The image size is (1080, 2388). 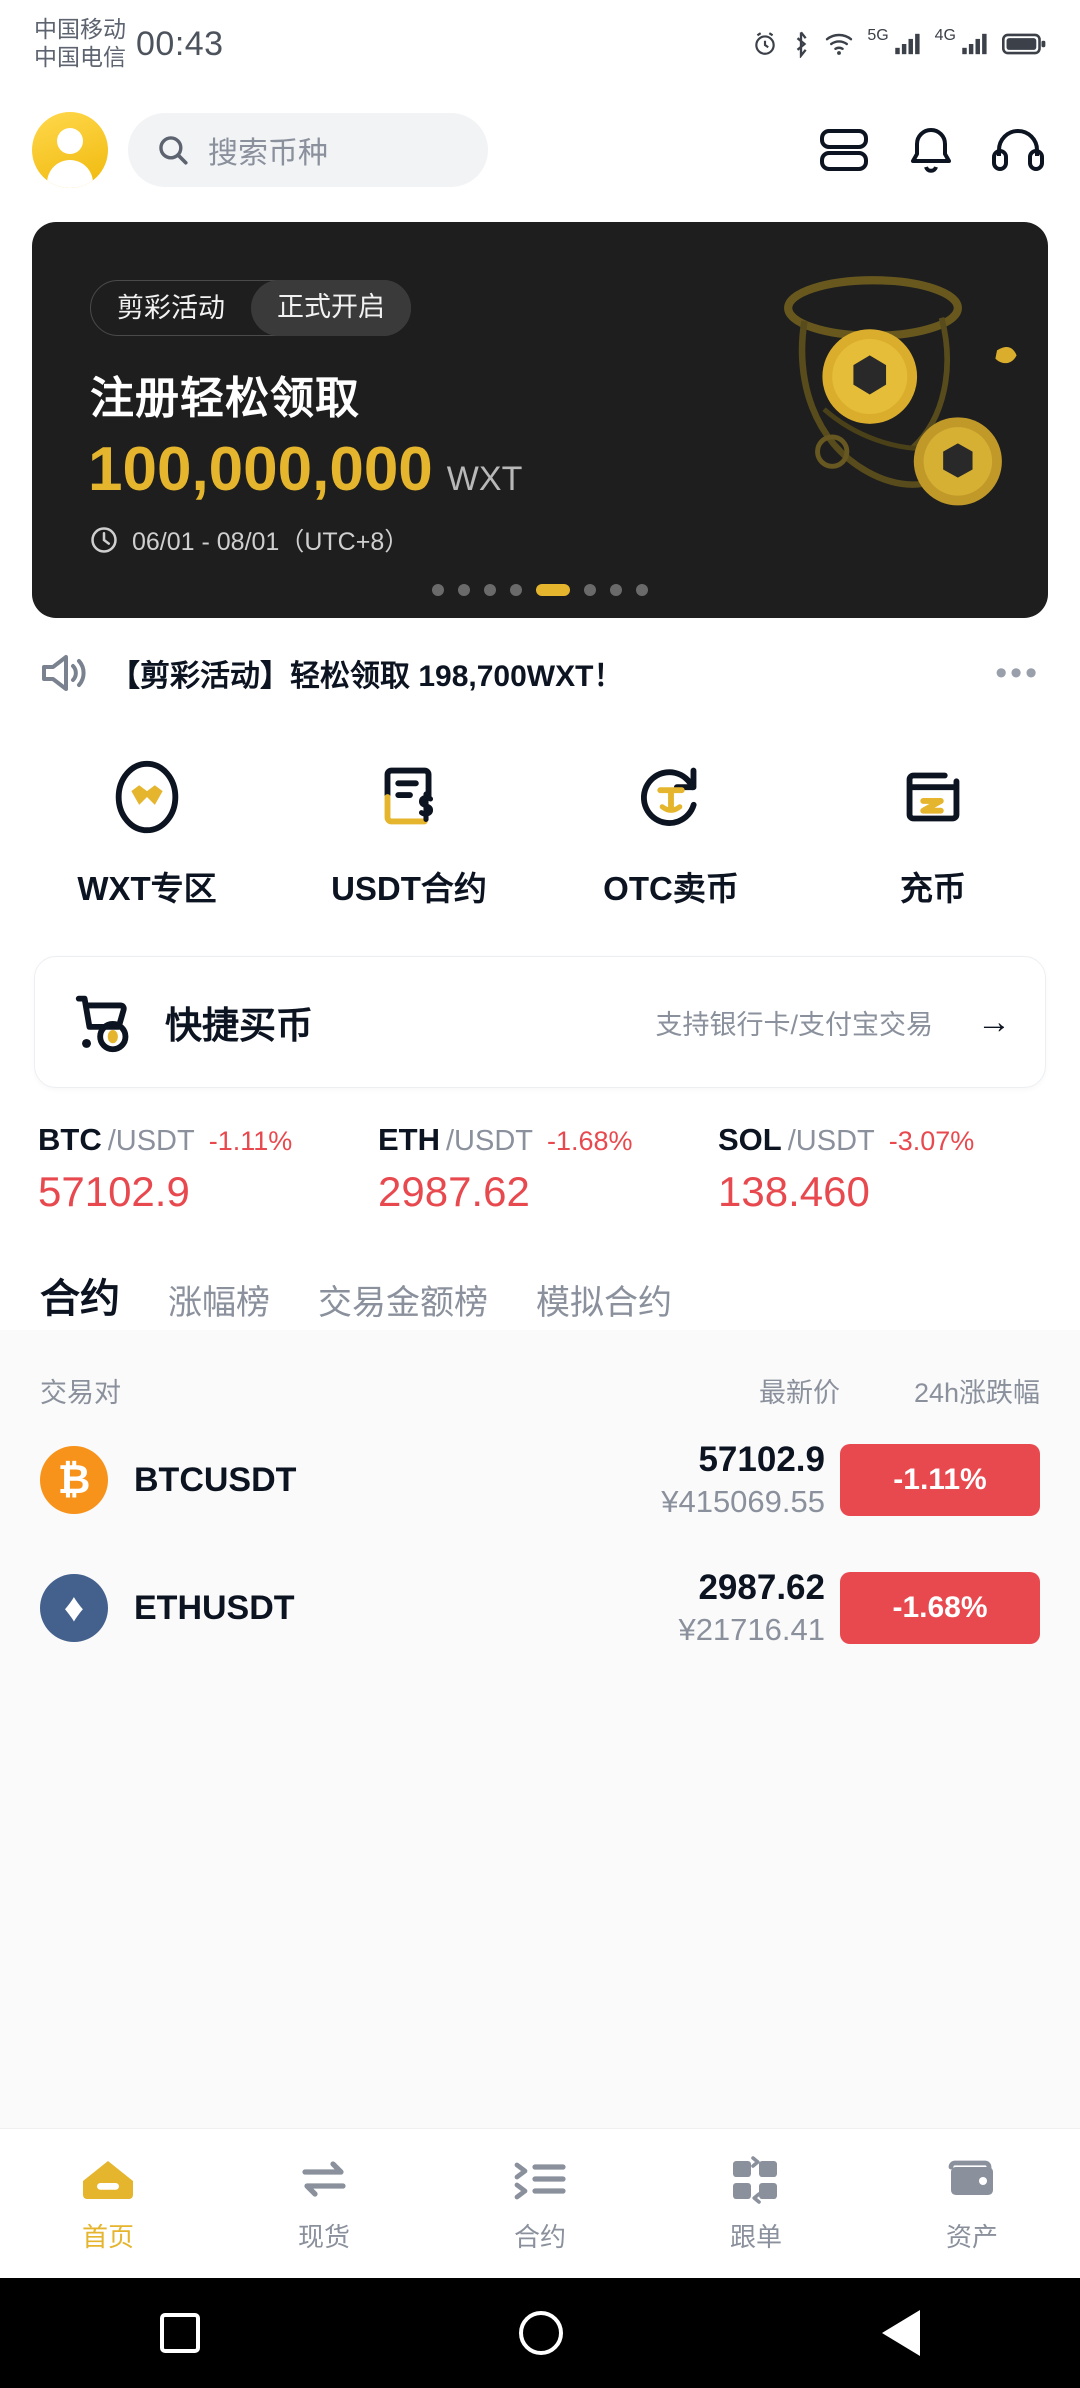 I want to click on search-input: 搜索币种, so click(x=308, y=150).